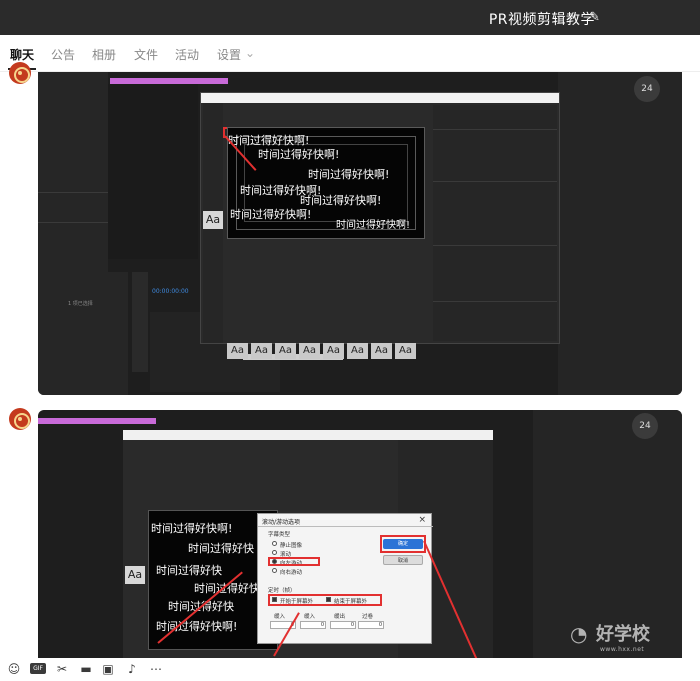 The image size is (700, 681). I want to click on emoji-icon: ☺, so click(14, 669).